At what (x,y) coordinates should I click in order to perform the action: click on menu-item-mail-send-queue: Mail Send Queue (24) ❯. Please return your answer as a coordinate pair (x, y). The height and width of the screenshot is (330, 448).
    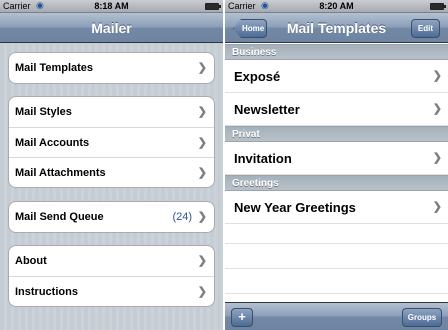
    Looking at the image, I should click on (111, 217).